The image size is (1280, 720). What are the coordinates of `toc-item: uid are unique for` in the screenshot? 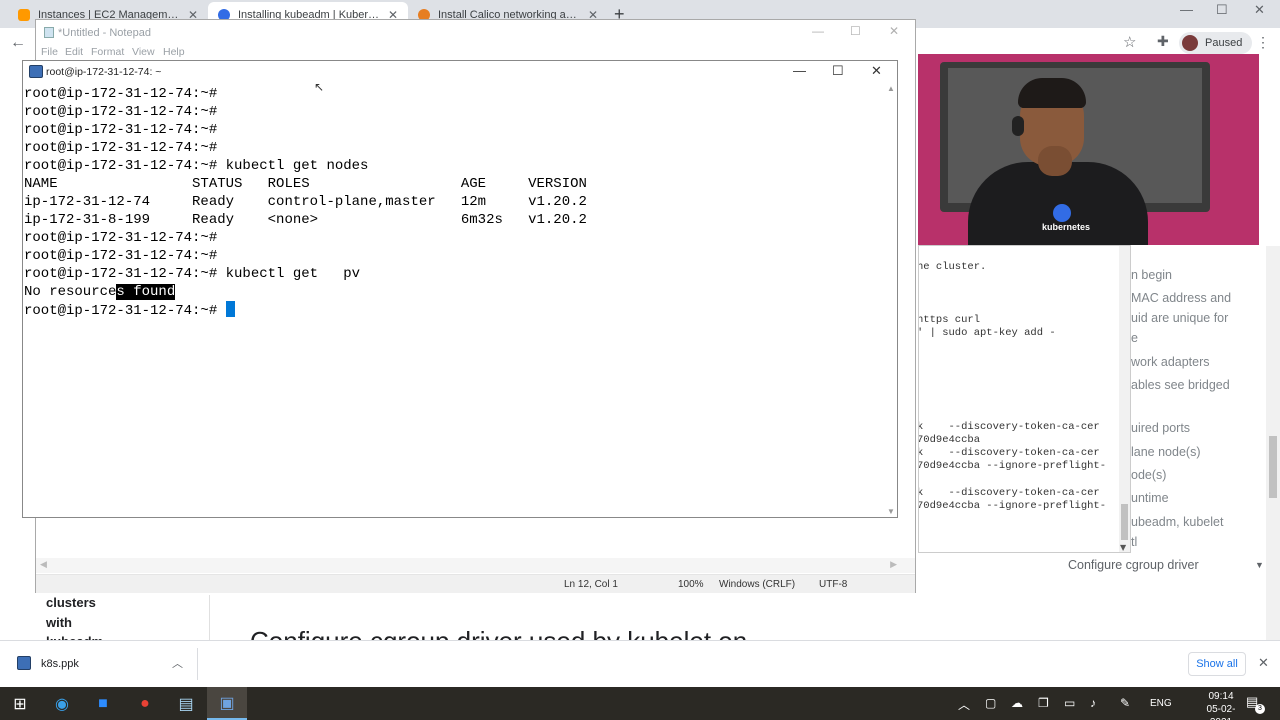 It's located at (1179, 318).